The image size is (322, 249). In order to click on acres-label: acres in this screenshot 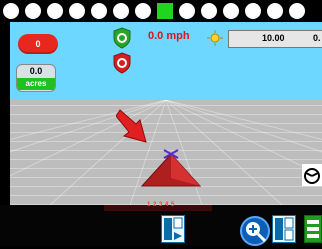, I will do `click(36, 84)`.